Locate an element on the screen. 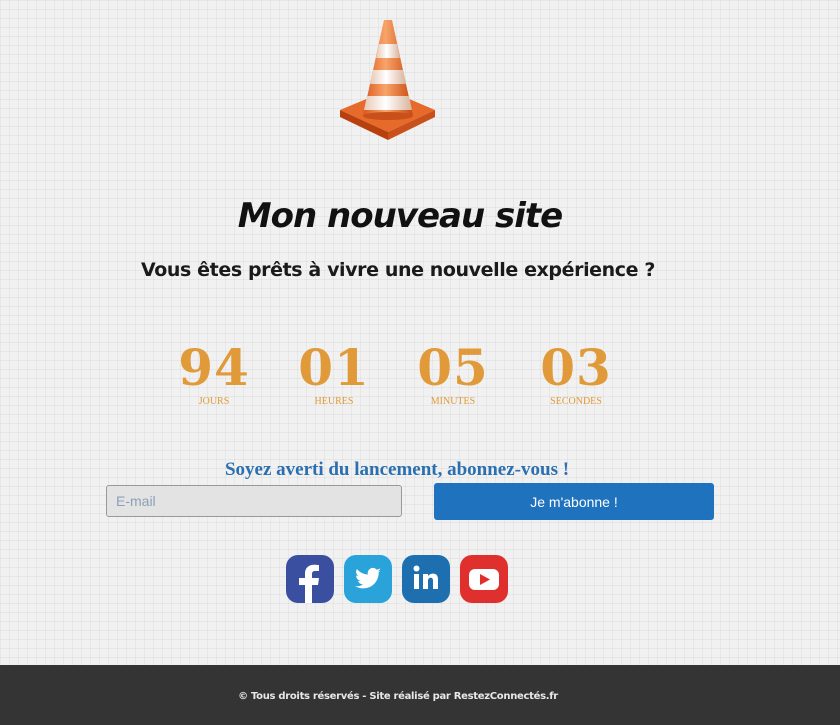  countdown-seconds-value: 03 is located at coordinates (576, 367).